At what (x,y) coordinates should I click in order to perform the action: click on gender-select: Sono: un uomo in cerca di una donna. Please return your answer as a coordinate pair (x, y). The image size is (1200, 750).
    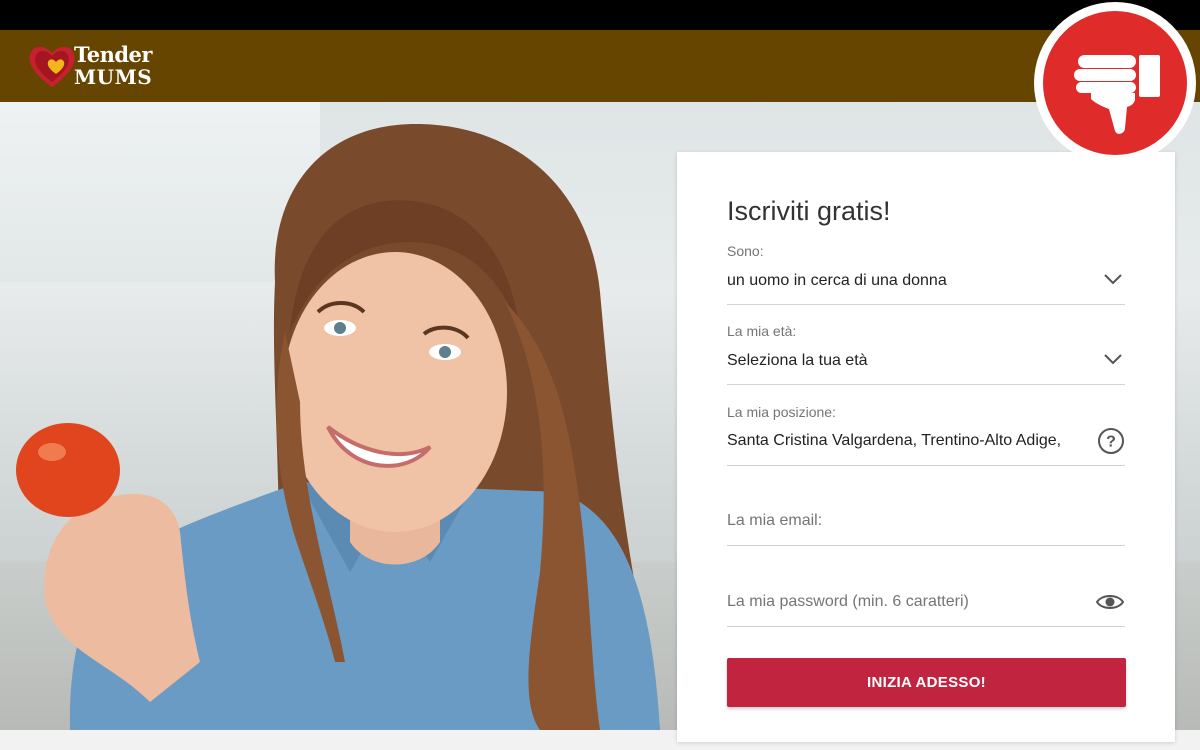
    Looking at the image, I should click on (926, 272).